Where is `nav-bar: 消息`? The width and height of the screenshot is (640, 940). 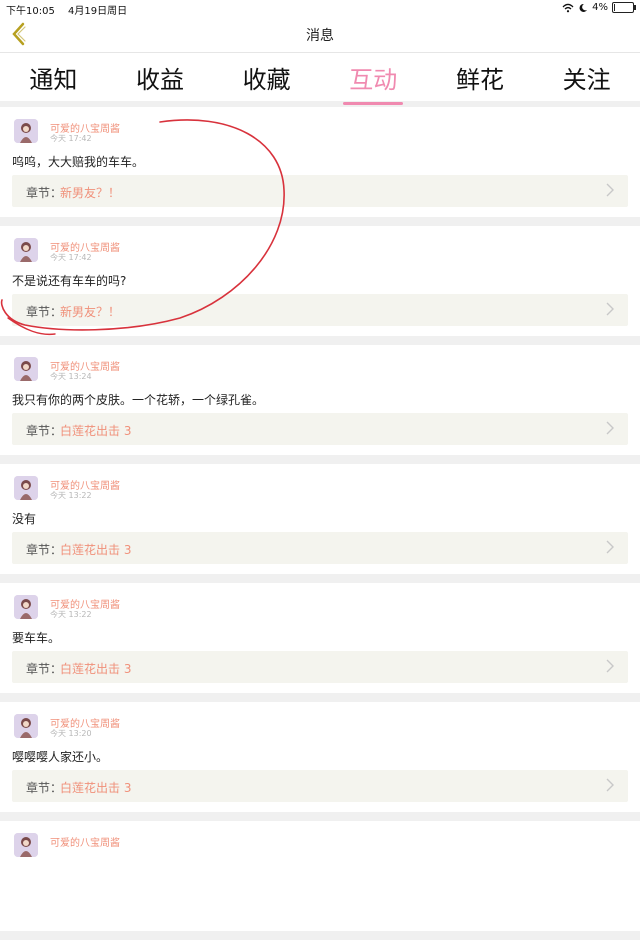 nav-bar: 消息 is located at coordinates (320, 34).